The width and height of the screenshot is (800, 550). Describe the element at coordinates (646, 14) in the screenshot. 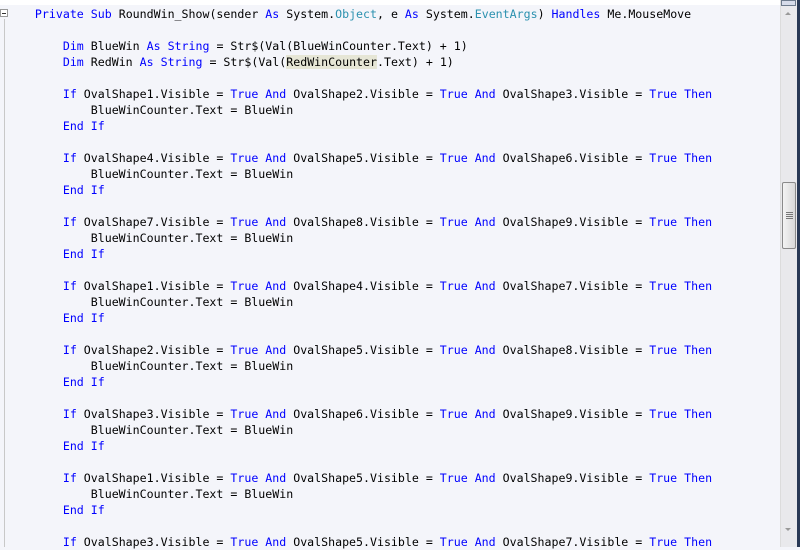

I see `code-token: Me.MouseMove` at that location.